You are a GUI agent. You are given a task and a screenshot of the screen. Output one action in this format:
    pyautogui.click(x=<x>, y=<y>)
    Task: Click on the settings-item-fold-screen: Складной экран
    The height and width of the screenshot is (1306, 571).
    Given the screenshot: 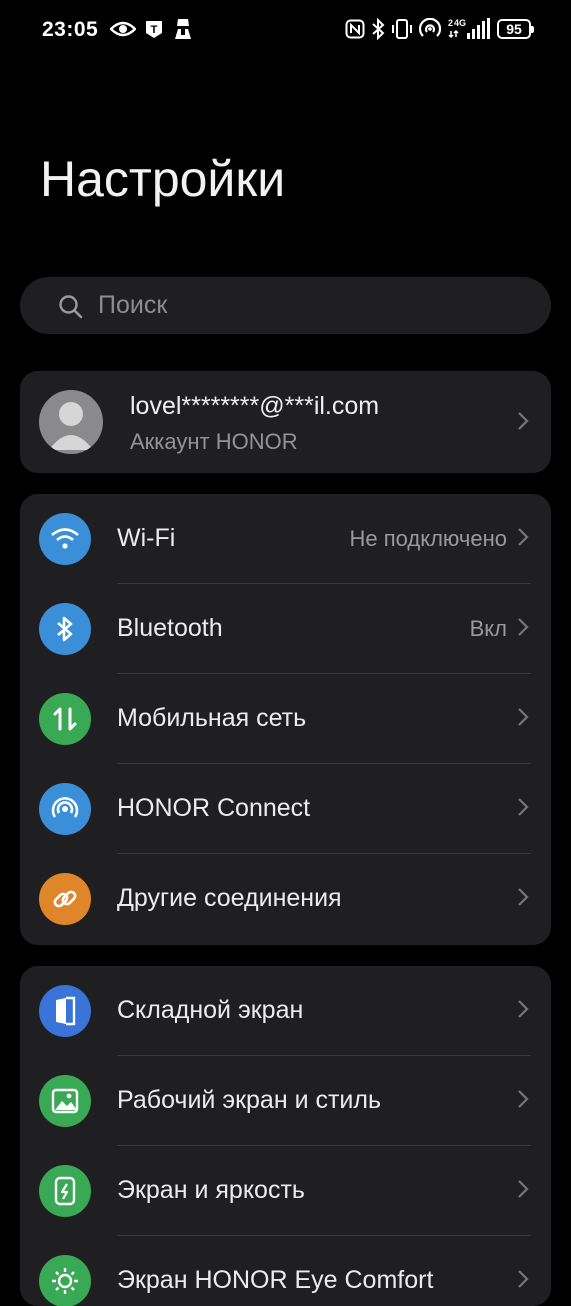 What is the action you would take?
    pyautogui.click(x=285, y=1011)
    